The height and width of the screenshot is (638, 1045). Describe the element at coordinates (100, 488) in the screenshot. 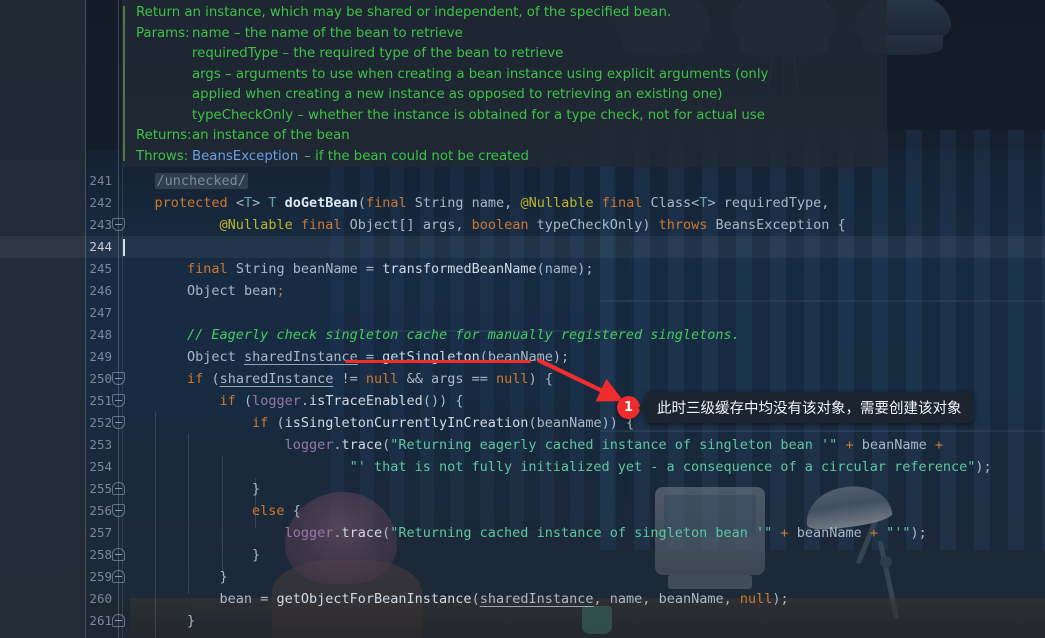

I see `line-number: 255` at that location.